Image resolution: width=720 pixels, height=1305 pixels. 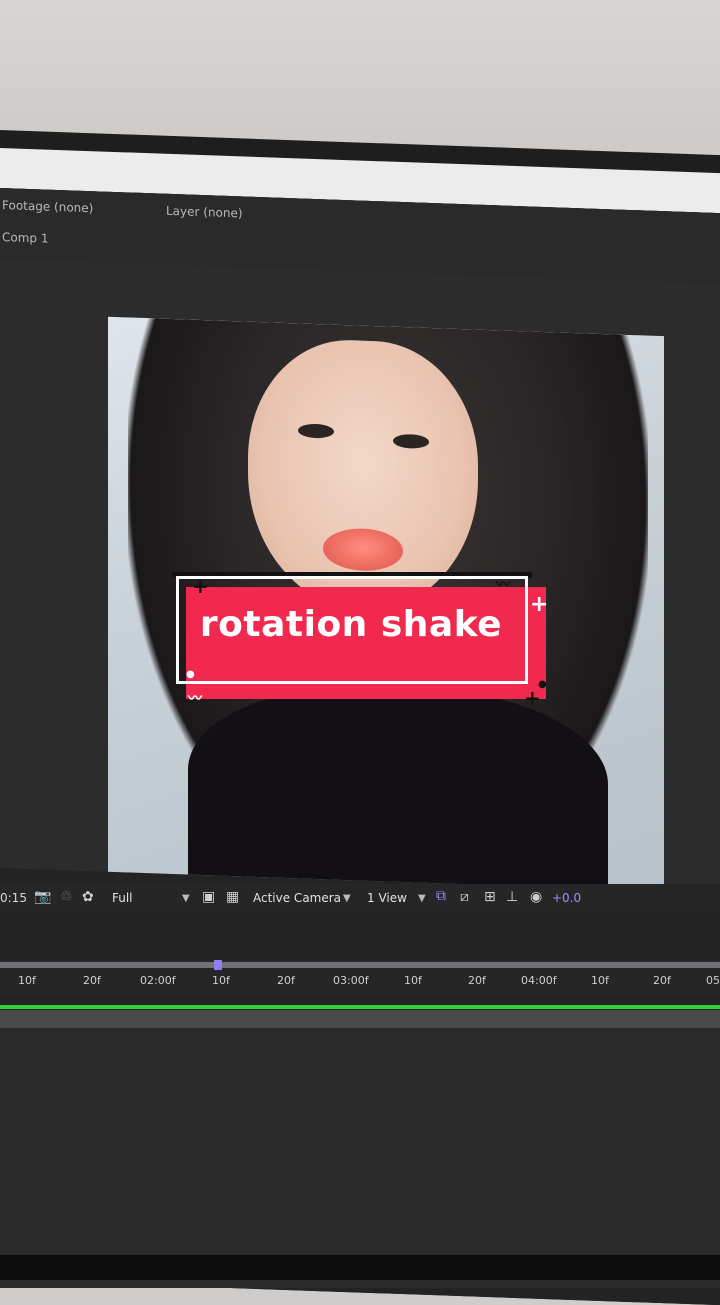 What do you see at coordinates (204, 212) in the screenshot?
I see `layer-tab: Layer (none)` at bounding box center [204, 212].